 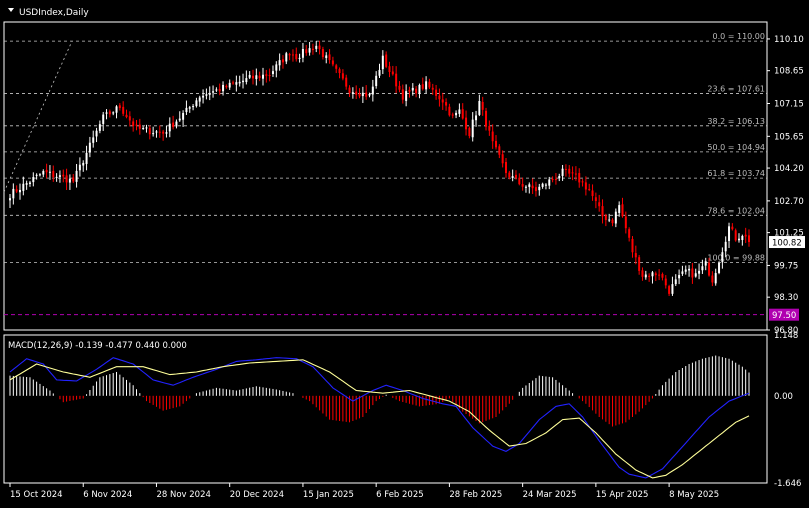 What do you see at coordinates (789, 137) in the screenshot?
I see `y-tick-label: 105.65` at bounding box center [789, 137].